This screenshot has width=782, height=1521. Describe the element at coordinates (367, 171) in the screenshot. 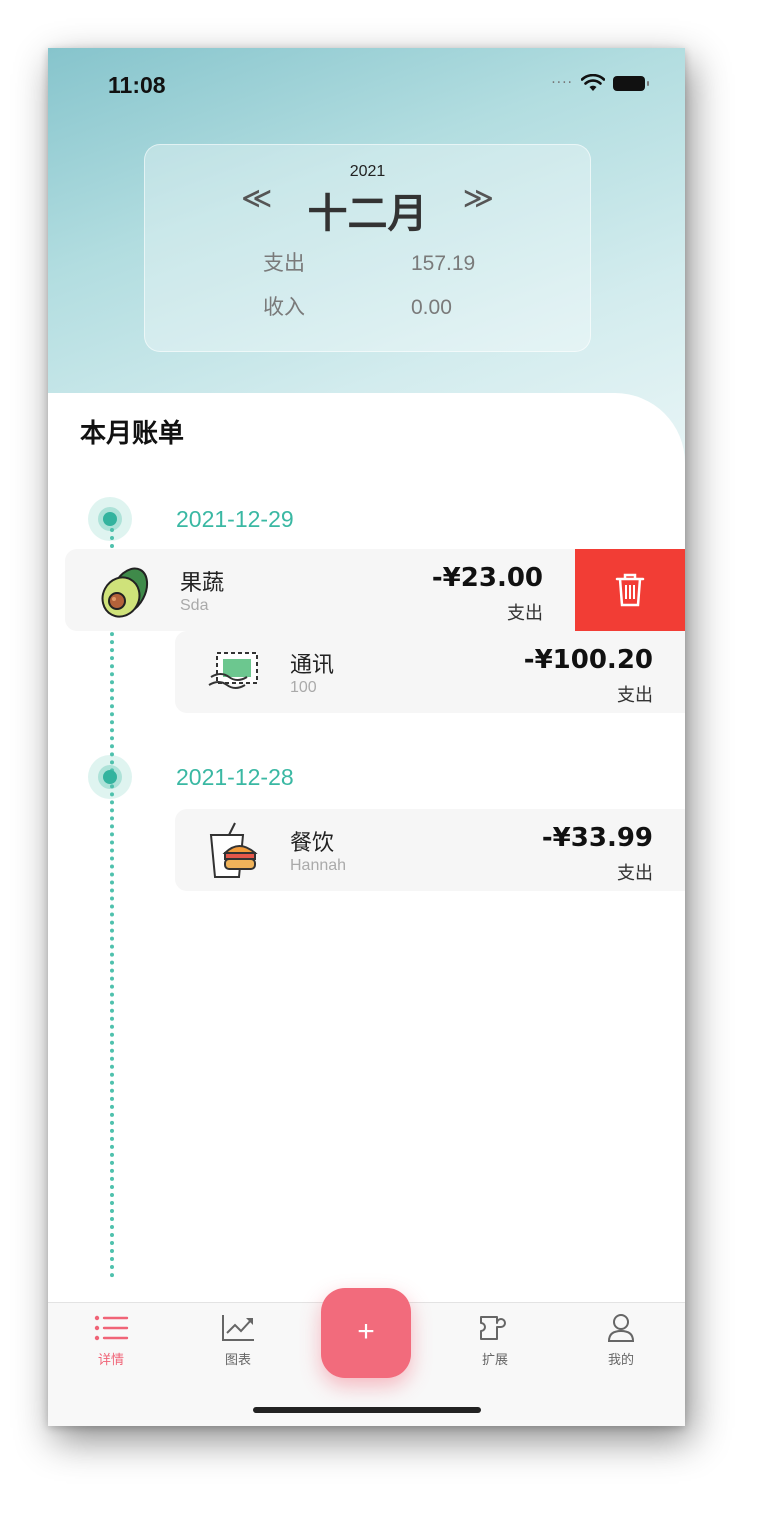

I see `year-label: 2021` at that location.